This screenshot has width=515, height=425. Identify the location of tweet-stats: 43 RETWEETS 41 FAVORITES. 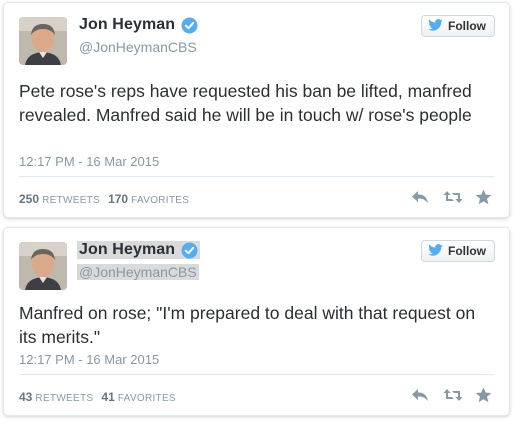
(97, 397).